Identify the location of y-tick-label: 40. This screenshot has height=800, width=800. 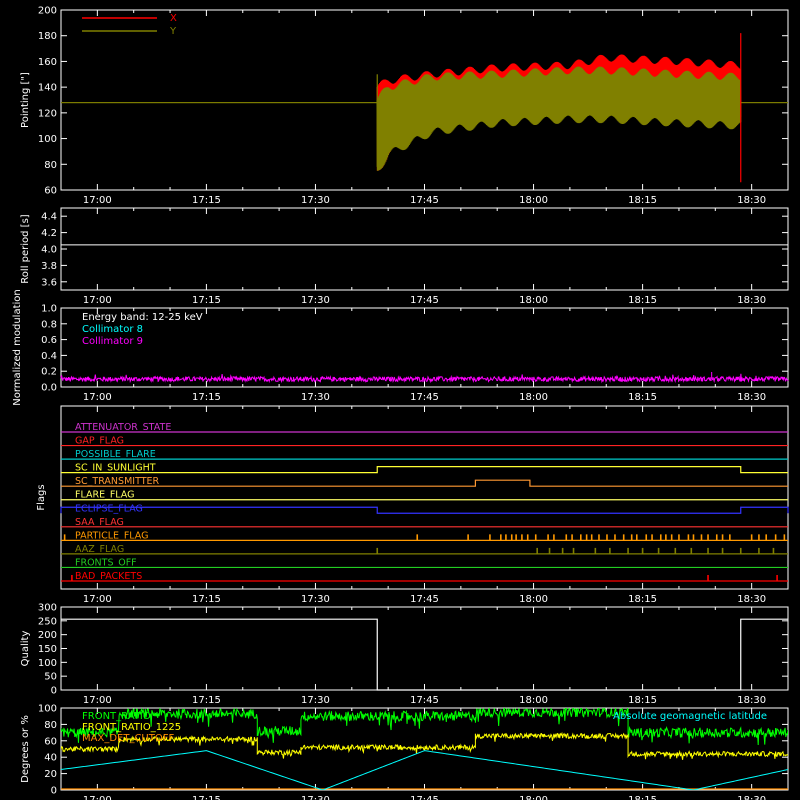
(50, 758).